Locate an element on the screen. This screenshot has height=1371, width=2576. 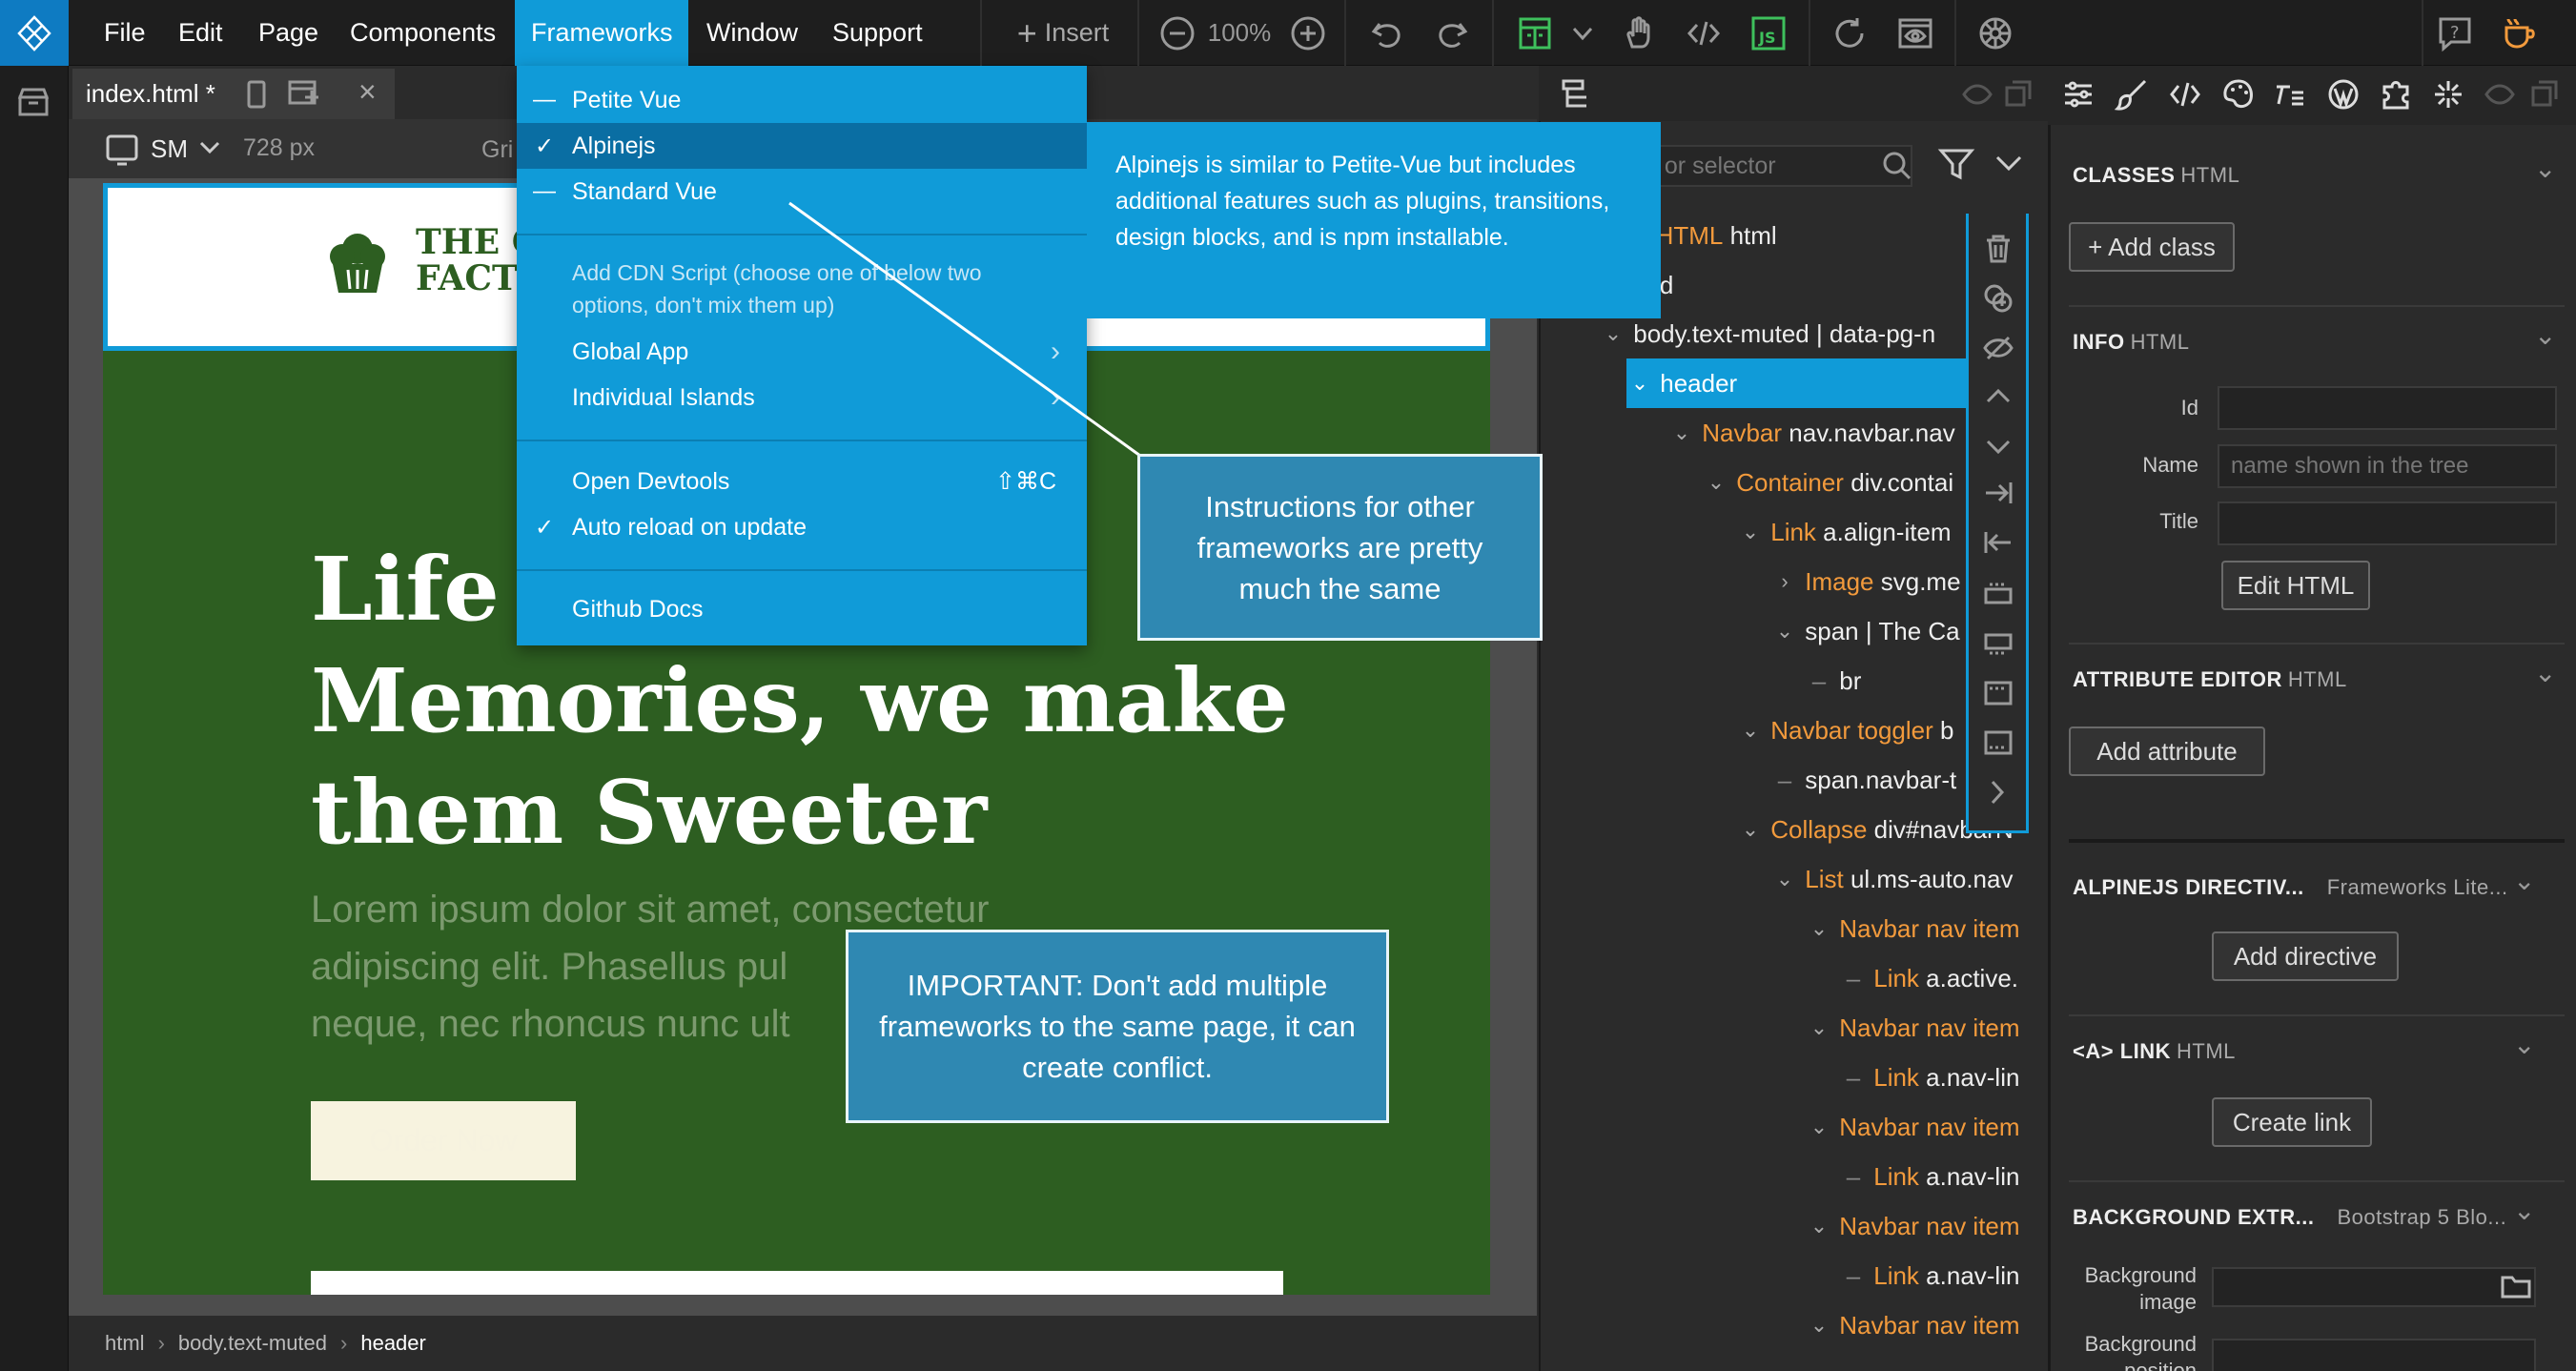
layout-preview-icon is located at coordinates (304, 93).